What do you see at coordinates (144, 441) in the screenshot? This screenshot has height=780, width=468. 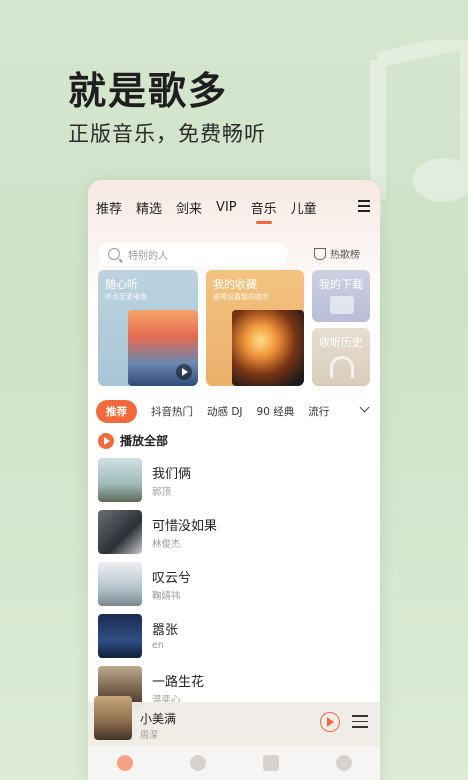 I see `play-all-label: 播放全部` at bounding box center [144, 441].